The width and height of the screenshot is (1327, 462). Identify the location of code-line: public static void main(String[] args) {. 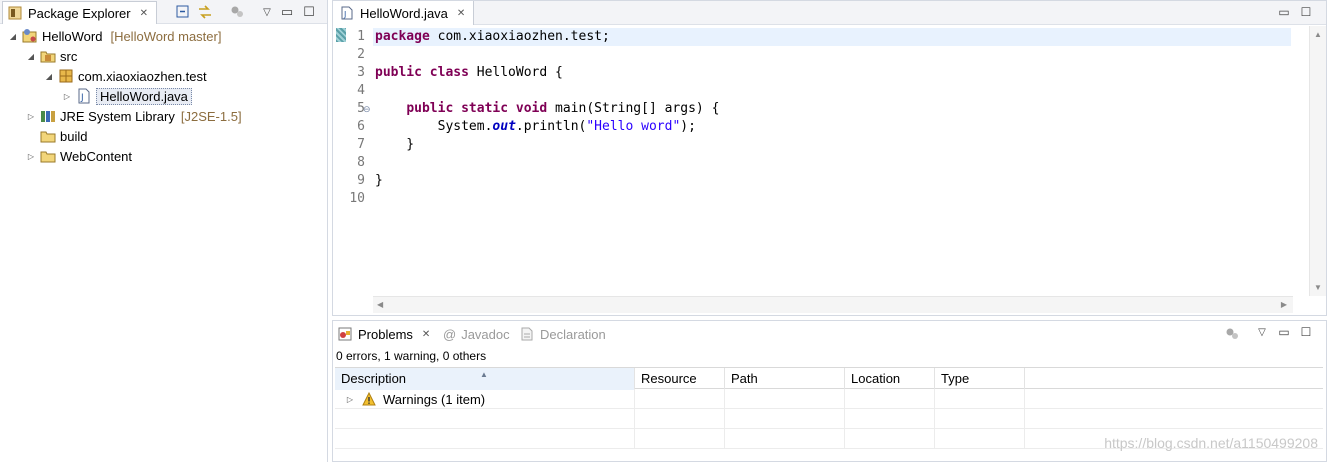
(547, 109).